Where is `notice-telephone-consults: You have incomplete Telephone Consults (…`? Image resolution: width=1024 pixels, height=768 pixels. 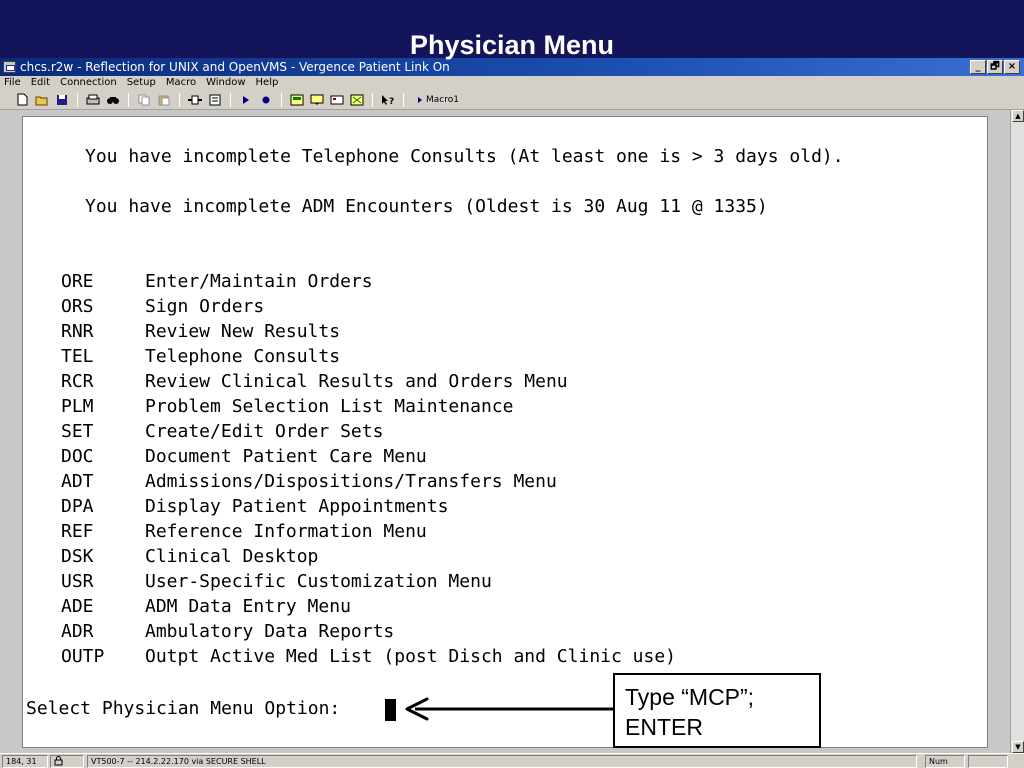 notice-telephone-consults: You have incomplete Telephone Consults (… is located at coordinates (464, 156).